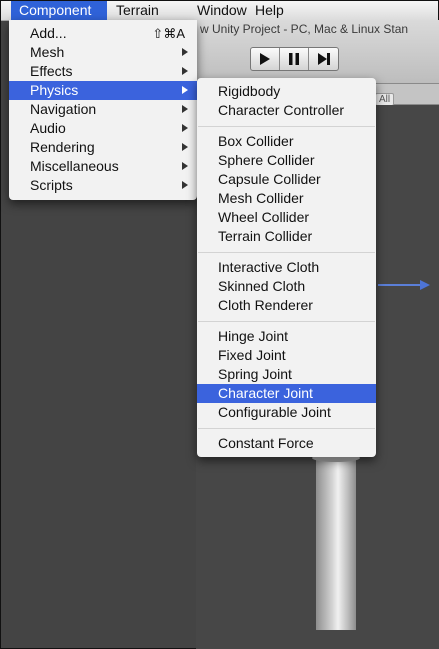 The image size is (439, 649). Describe the element at coordinates (286, 160) in the screenshot. I see `menu-item-sphere-collider: Sphere Collider` at that location.